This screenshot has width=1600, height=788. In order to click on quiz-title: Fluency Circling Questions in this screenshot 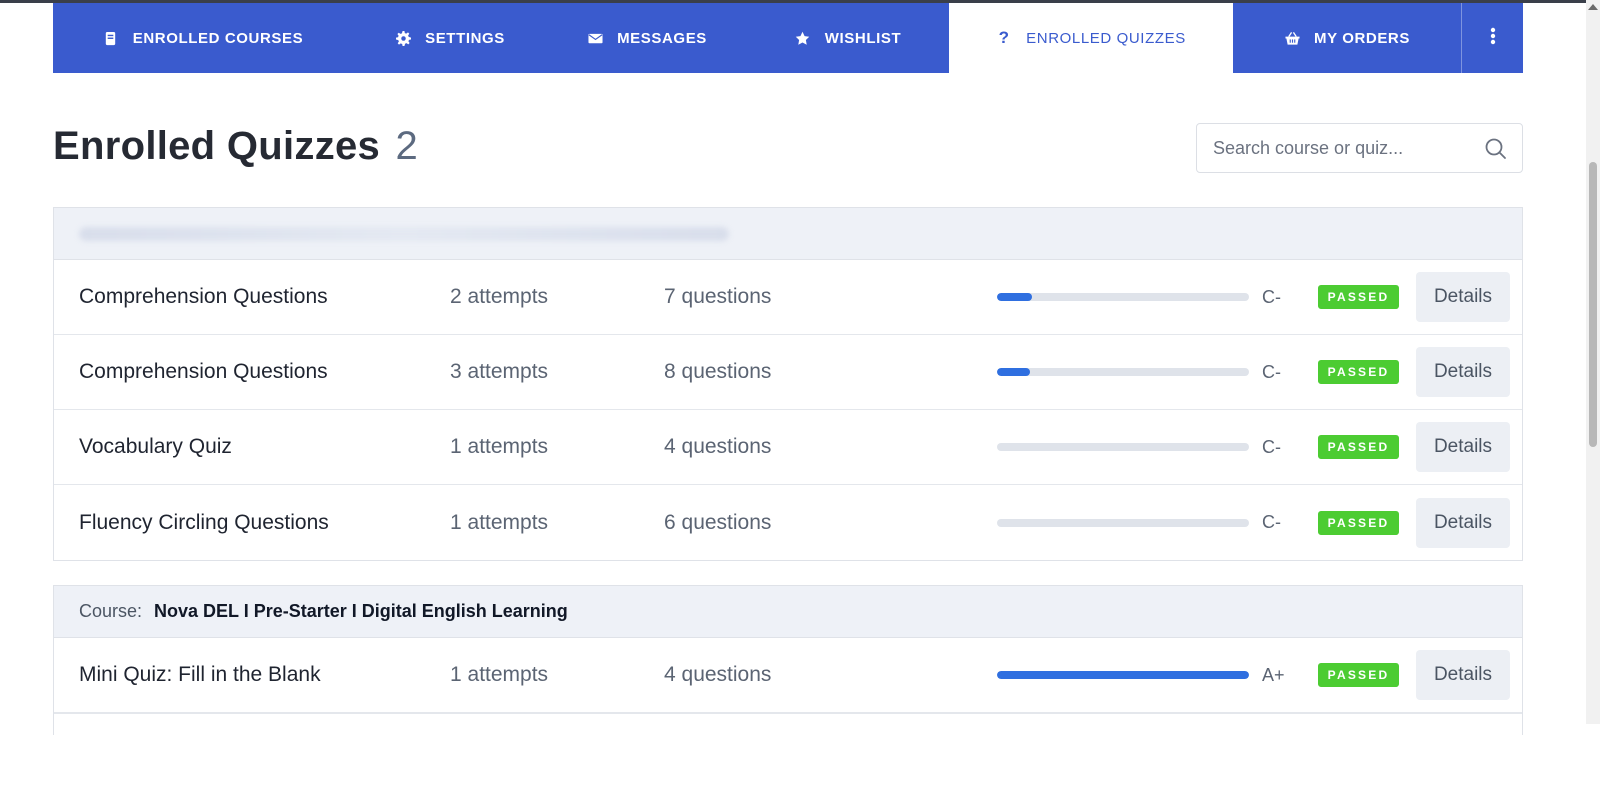, I will do `click(204, 522)`.